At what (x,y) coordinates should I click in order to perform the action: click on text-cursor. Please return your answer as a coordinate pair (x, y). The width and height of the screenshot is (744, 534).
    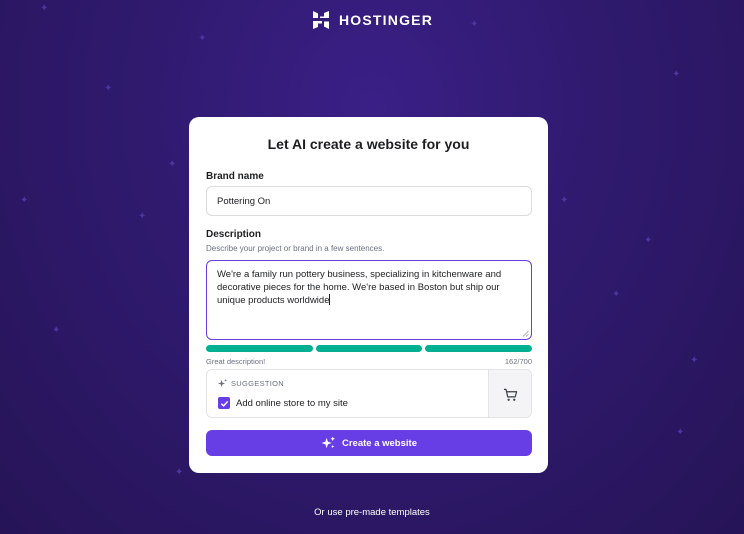
    Looking at the image, I should click on (330, 299).